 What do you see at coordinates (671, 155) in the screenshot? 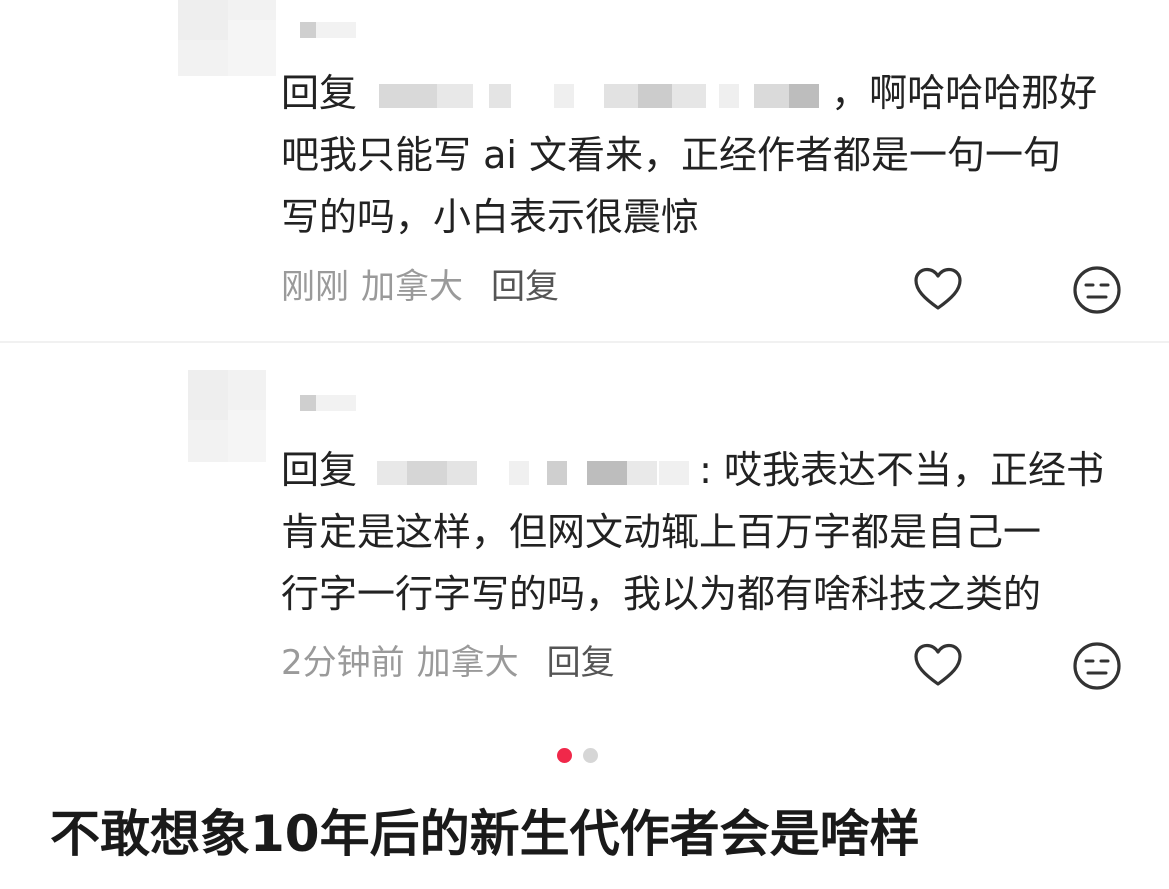
I see `comment-line: 吧我只能写 ai 文看来，正经作者都是一句一句` at bounding box center [671, 155].